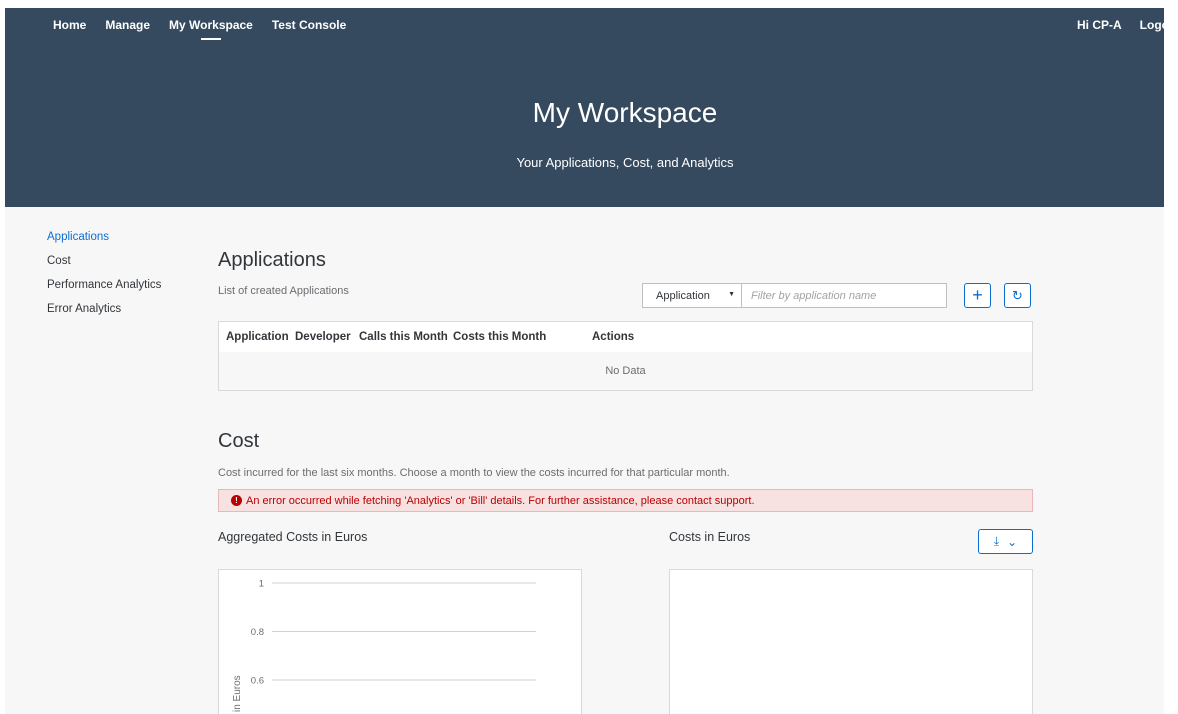 This screenshot has width=1178, height=714. I want to click on costs-in-euros-title: Costs in Euros, so click(710, 537).